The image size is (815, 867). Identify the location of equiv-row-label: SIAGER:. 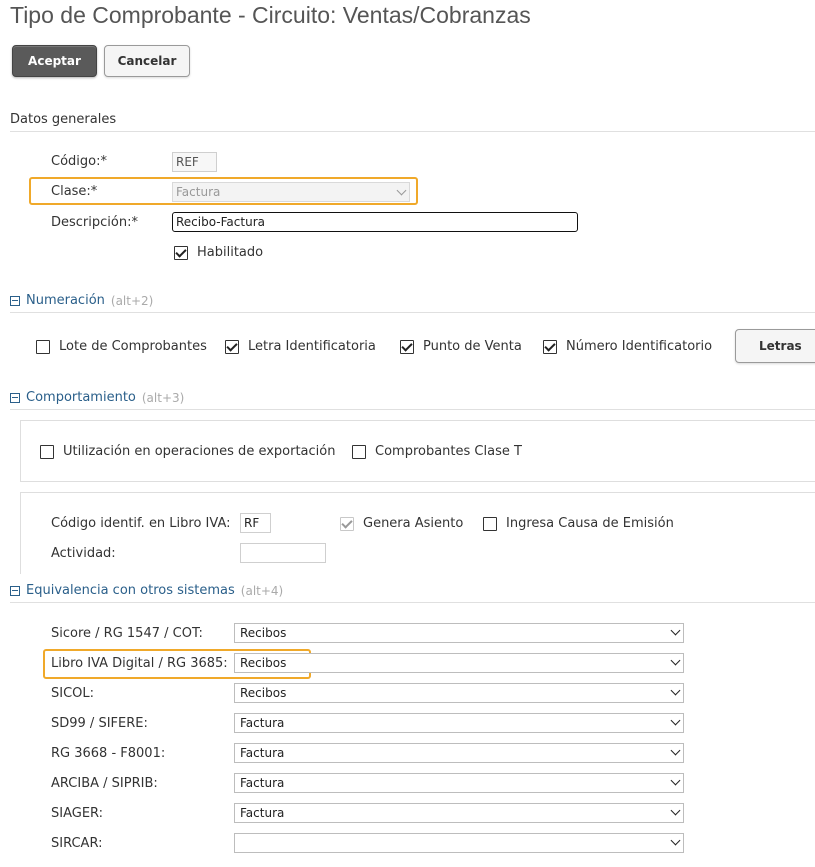
(77, 813).